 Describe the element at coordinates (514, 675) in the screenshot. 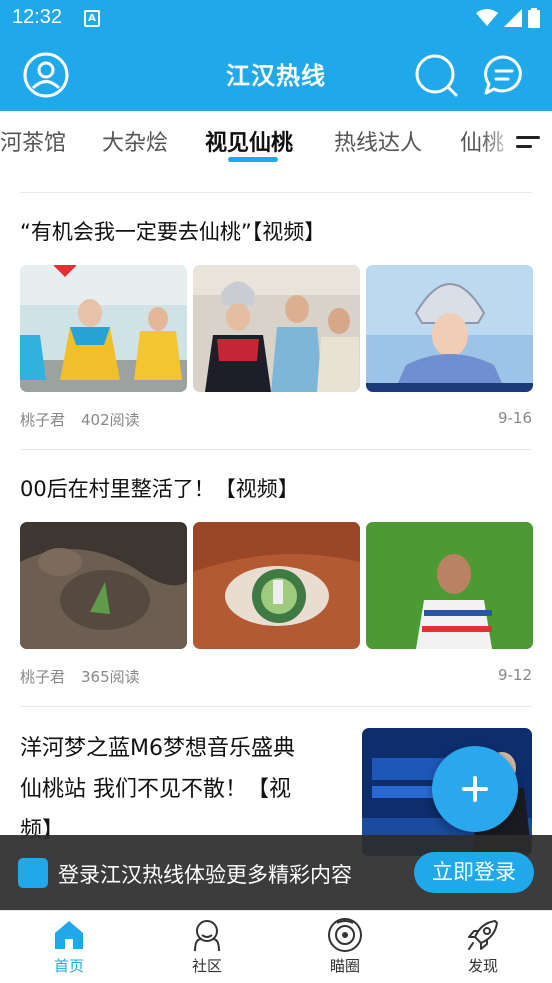

I see `article-date: 9-12` at that location.